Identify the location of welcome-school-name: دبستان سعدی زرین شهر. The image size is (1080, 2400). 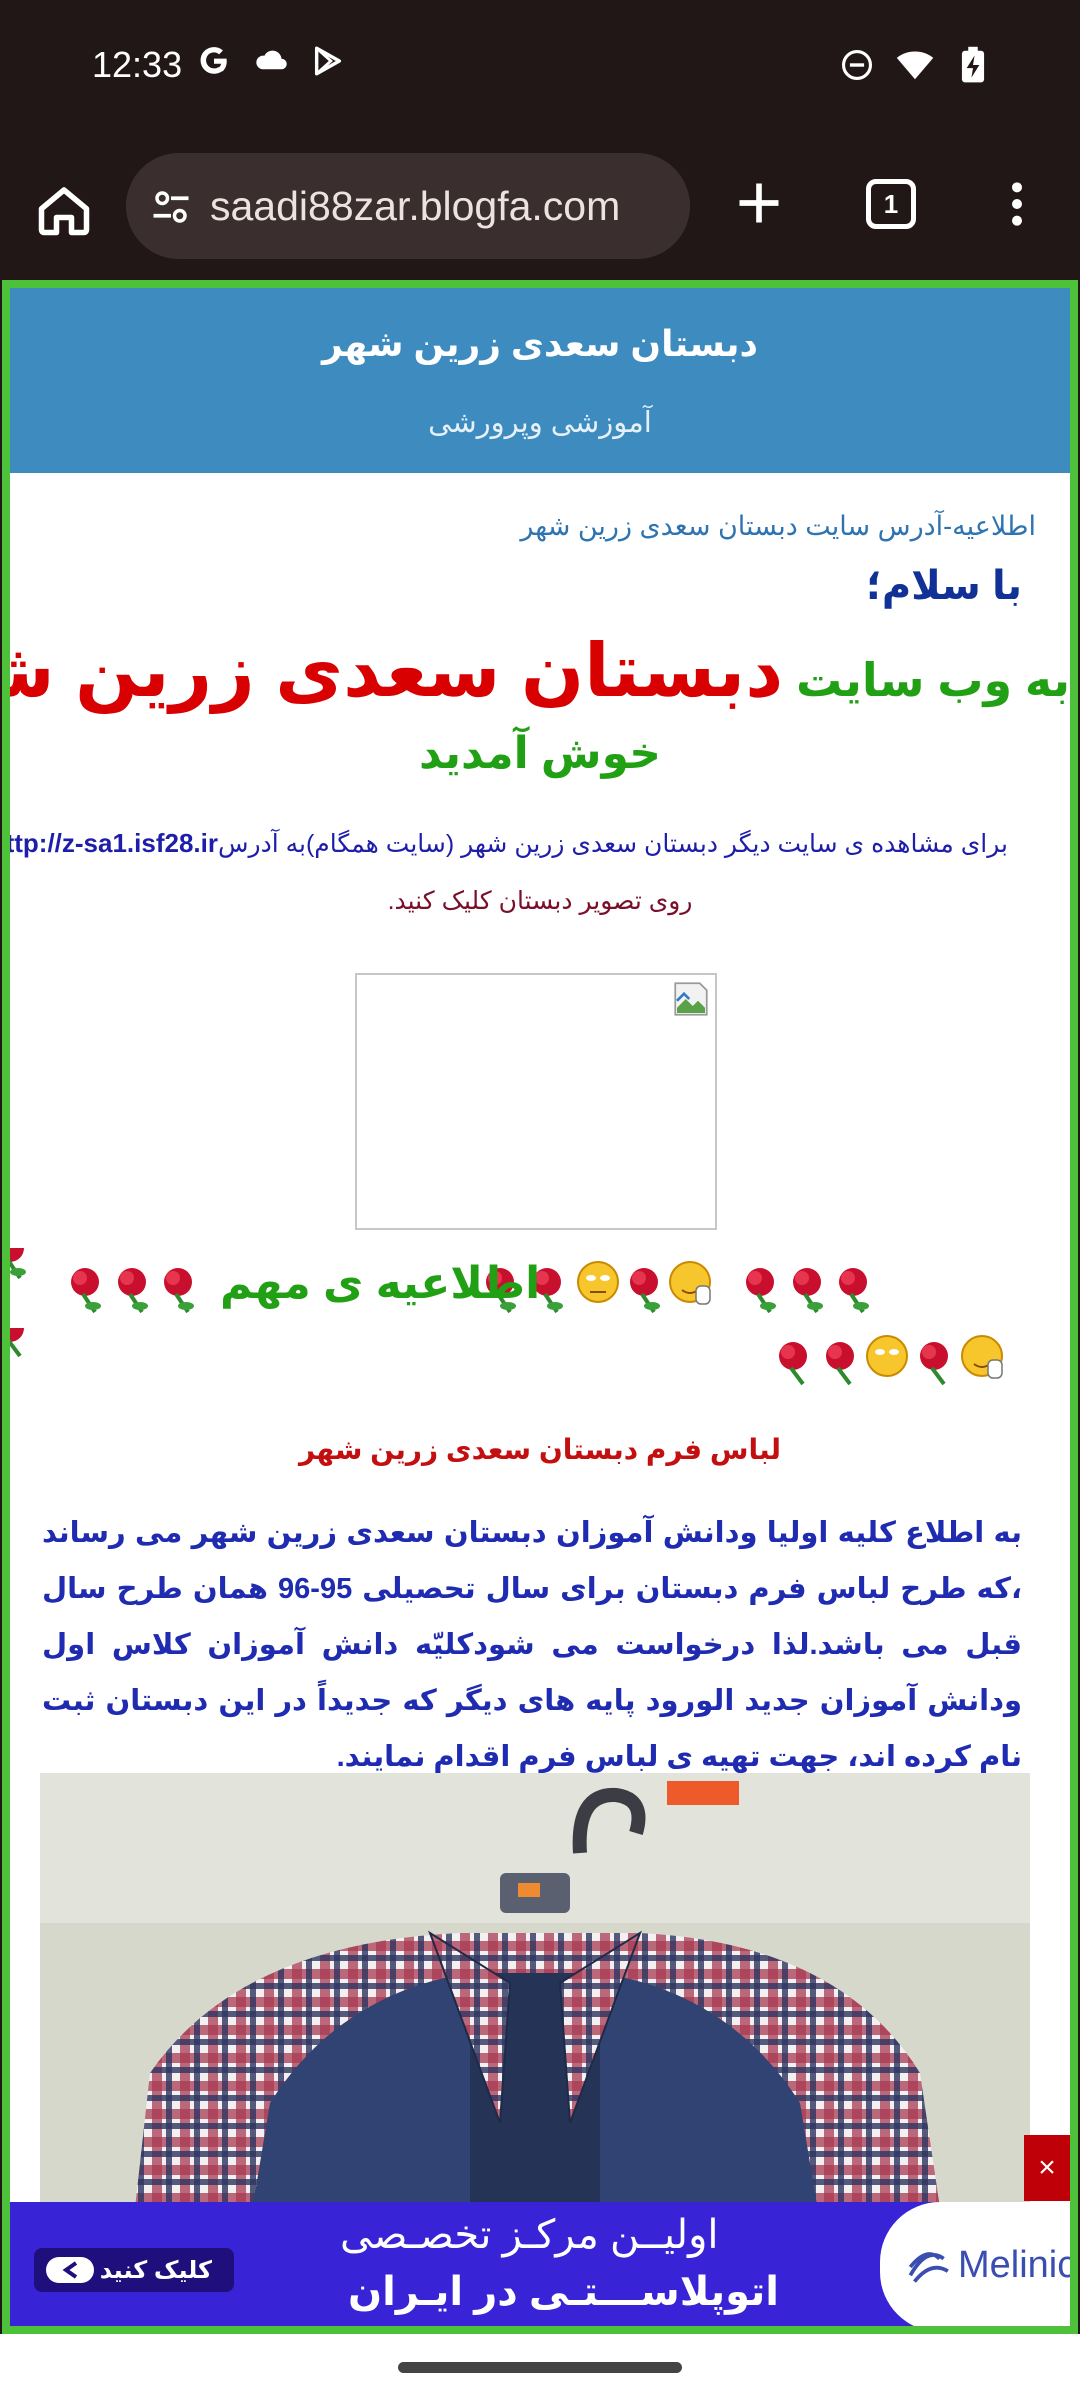
(397, 670).